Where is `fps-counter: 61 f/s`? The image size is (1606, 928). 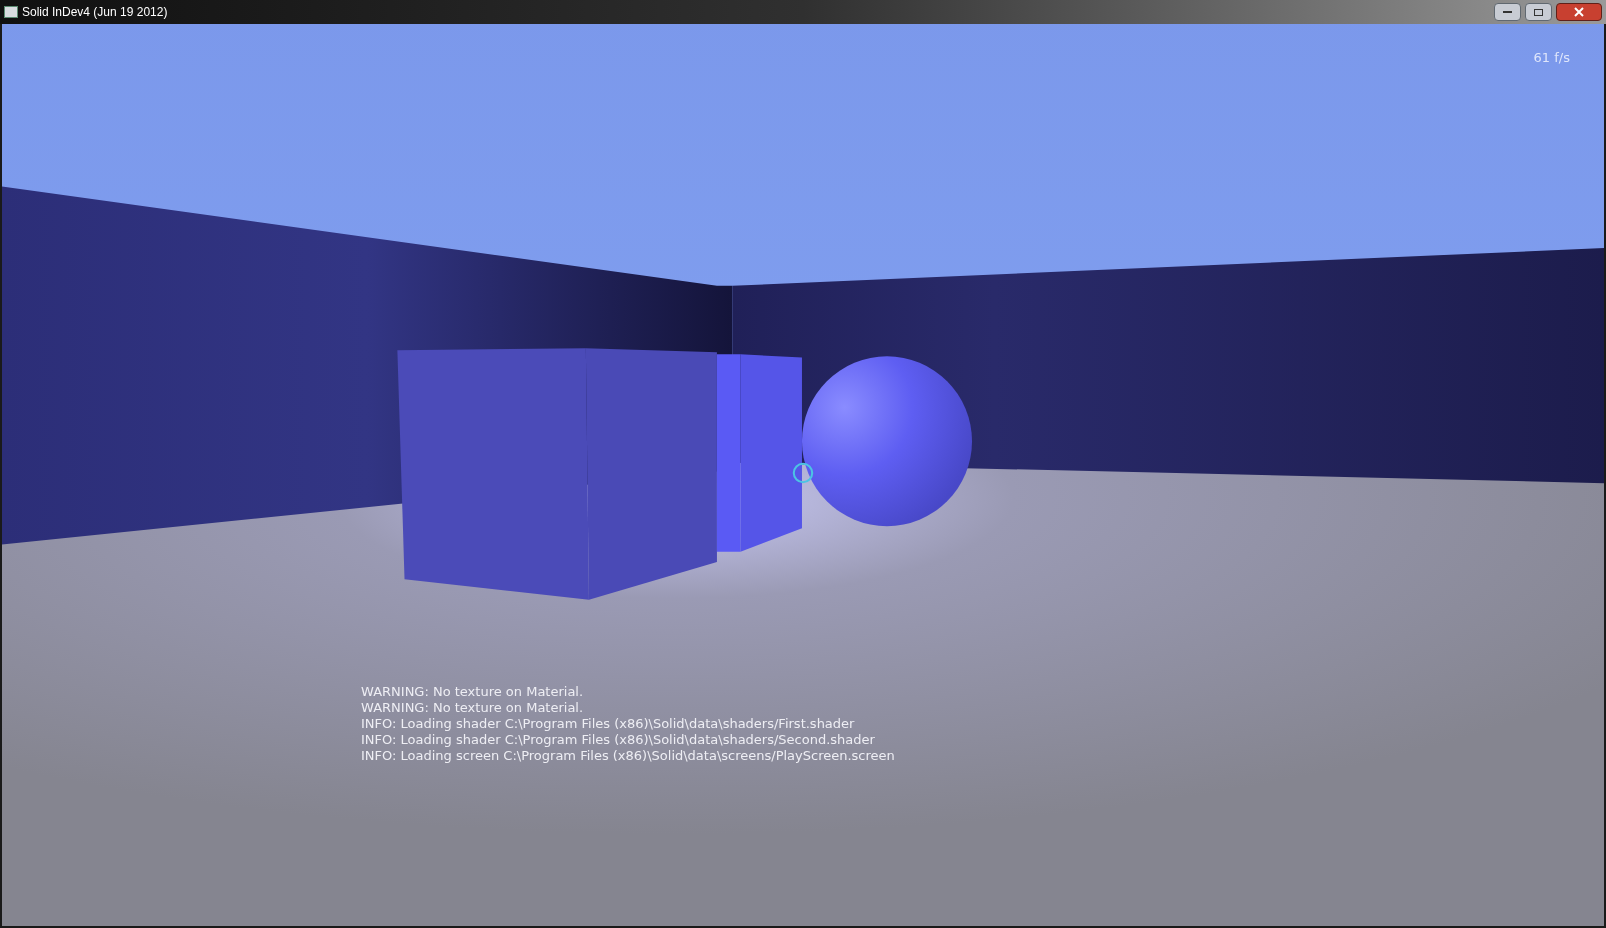 fps-counter: 61 f/s is located at coordinates (1551, 58).